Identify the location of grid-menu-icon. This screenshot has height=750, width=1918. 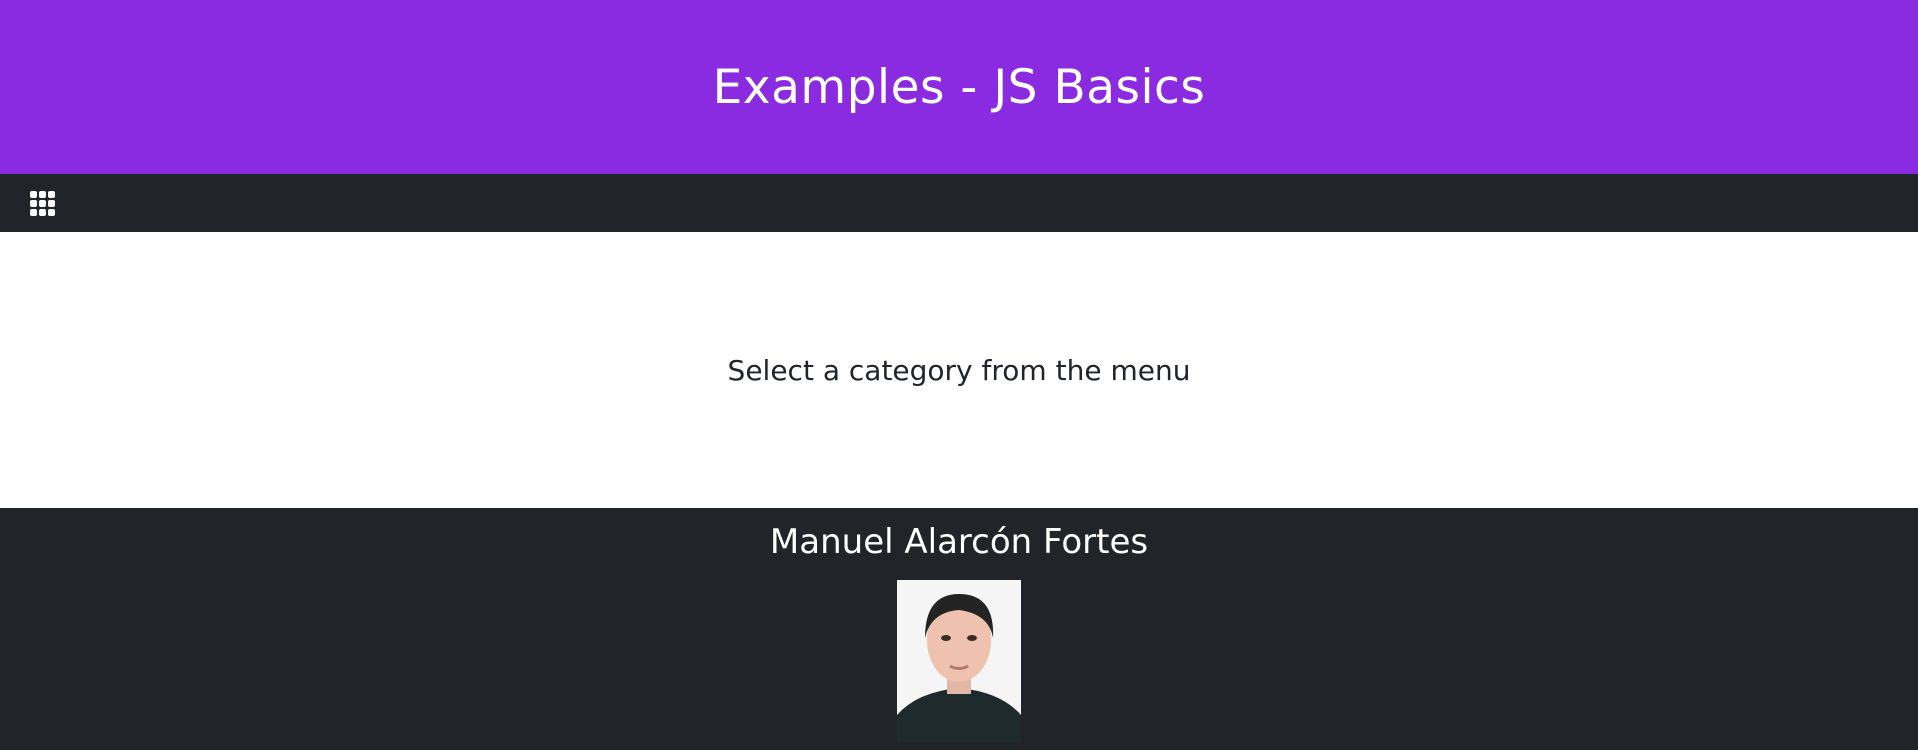
(42, 203).